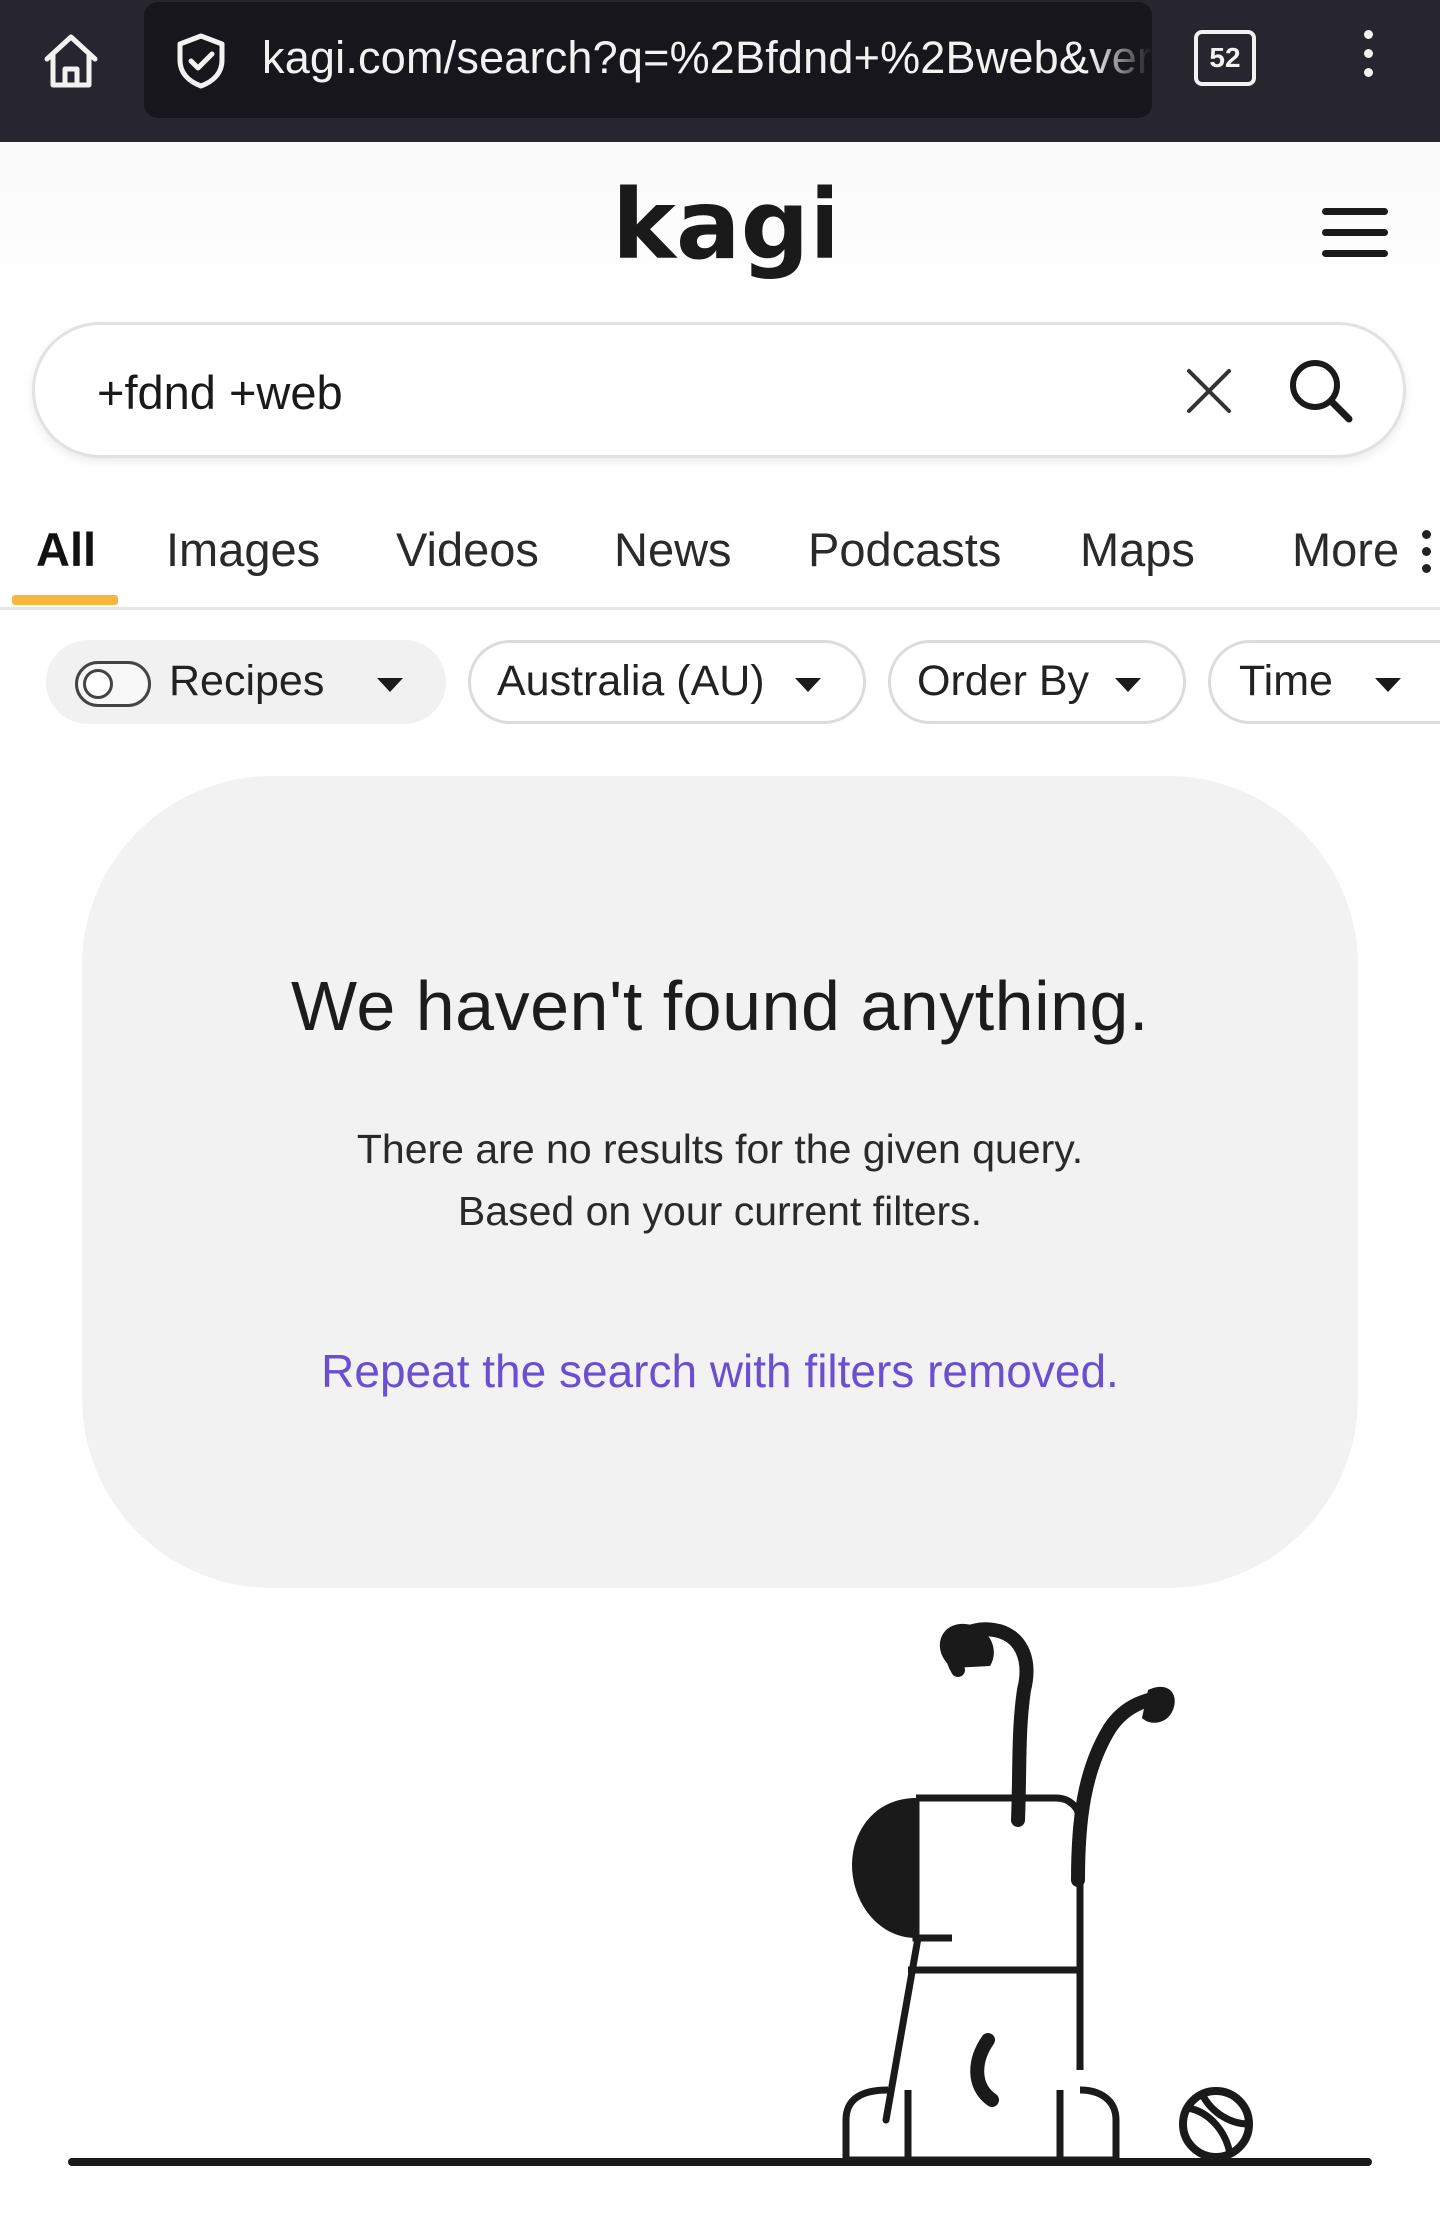 The image size is (1440, 2224). What do you see at coordinates (220, 392) in the screenshot?
I see `search-input: +fdnd +web` at bounding box center [220, 392].